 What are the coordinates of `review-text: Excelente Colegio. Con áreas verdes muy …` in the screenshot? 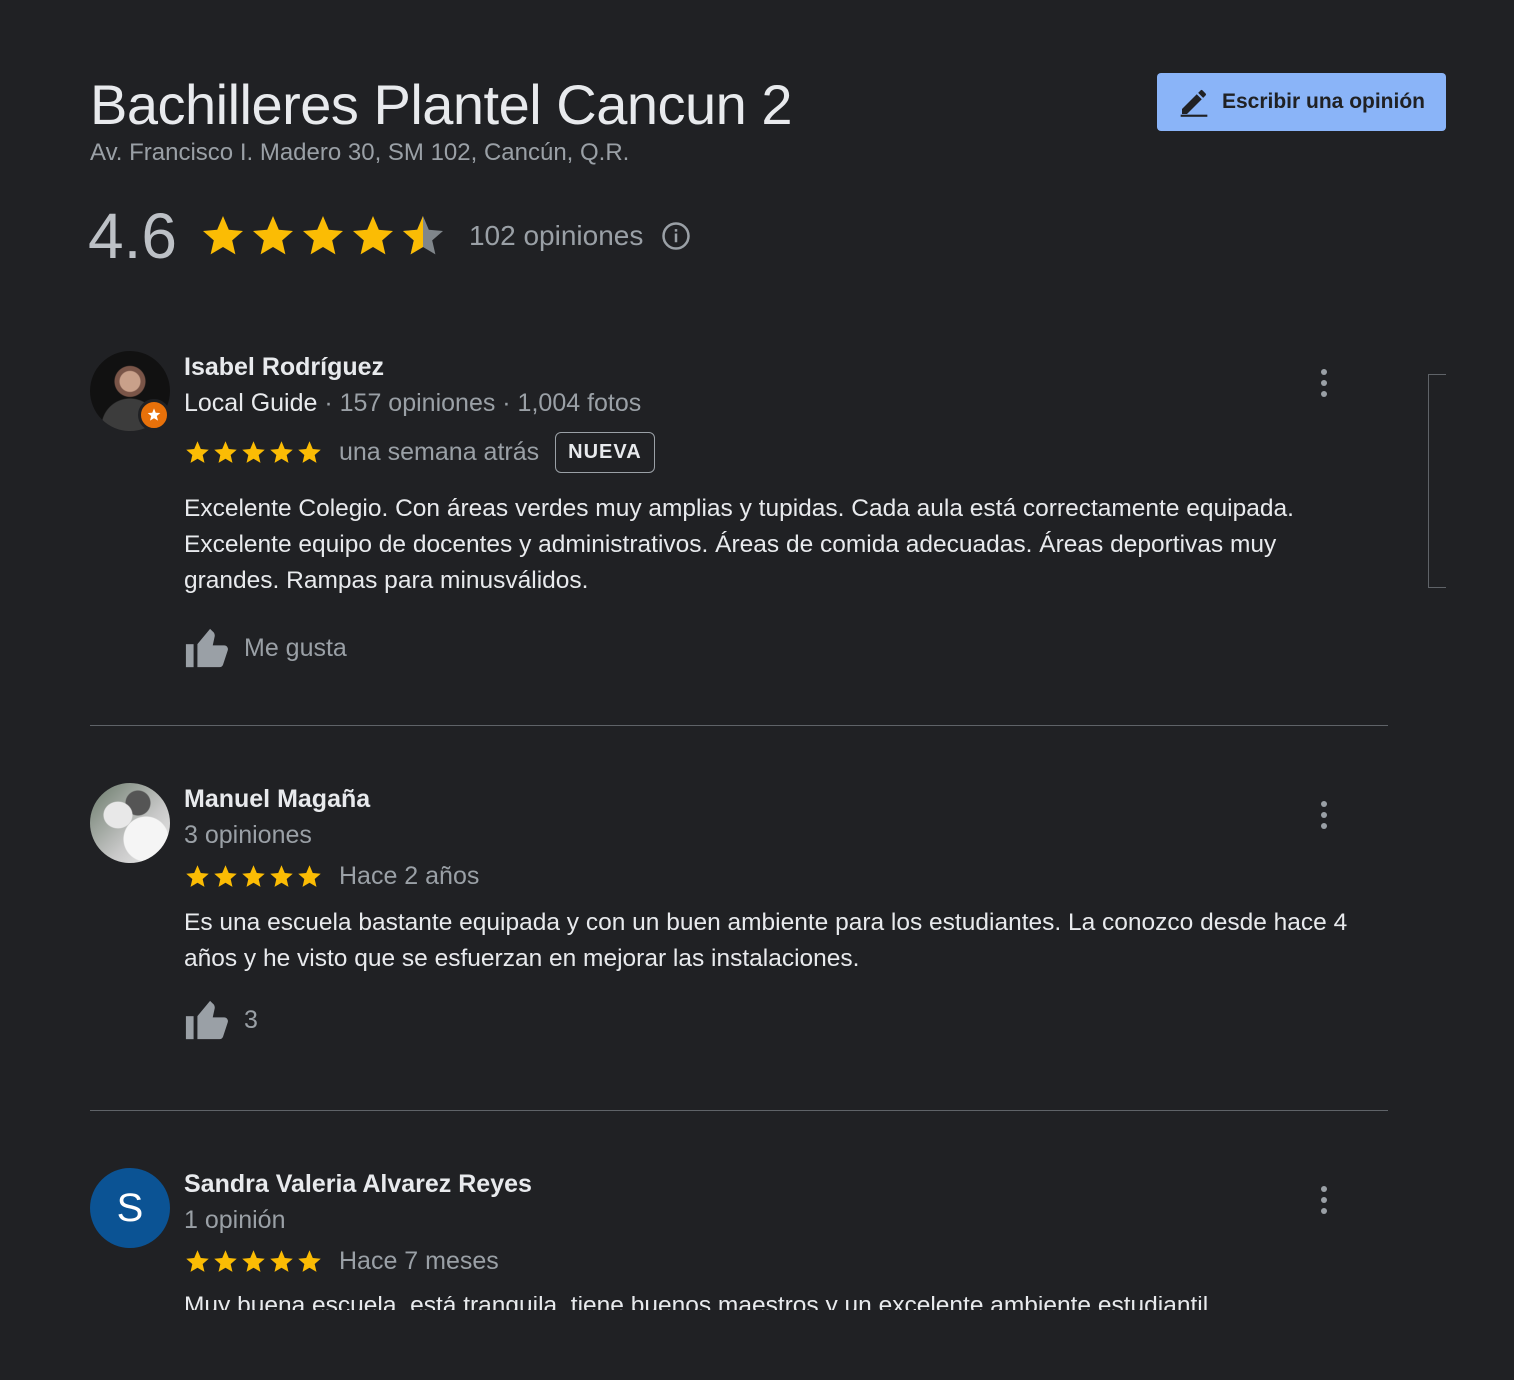 It's located at (739, 544).